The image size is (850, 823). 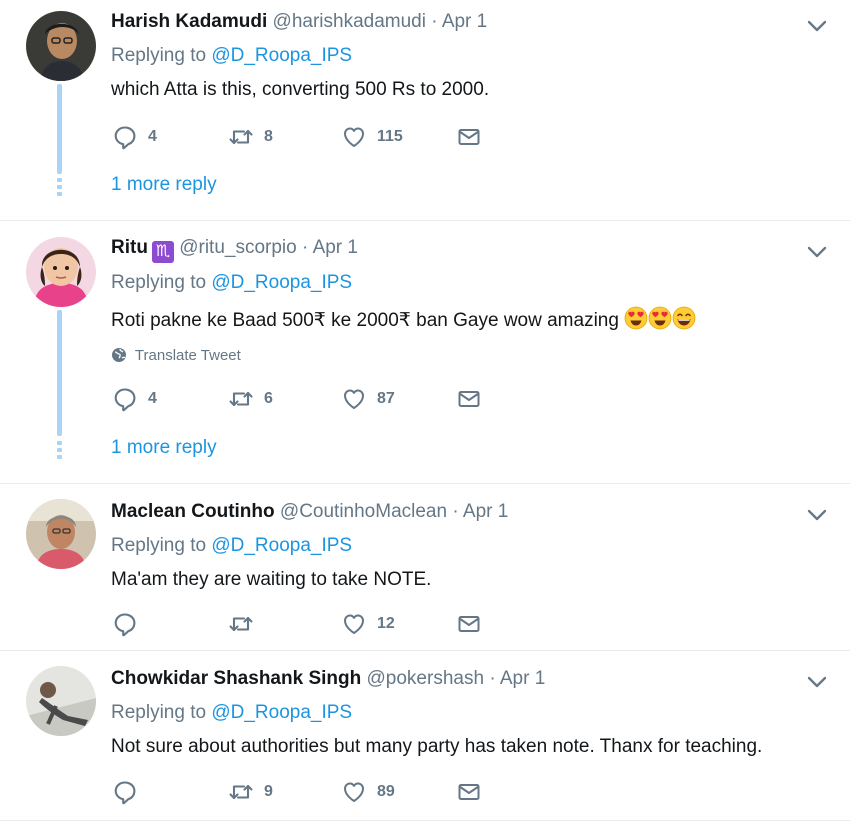 I want to click on grinning-emoji, so click(x=684, y=318).